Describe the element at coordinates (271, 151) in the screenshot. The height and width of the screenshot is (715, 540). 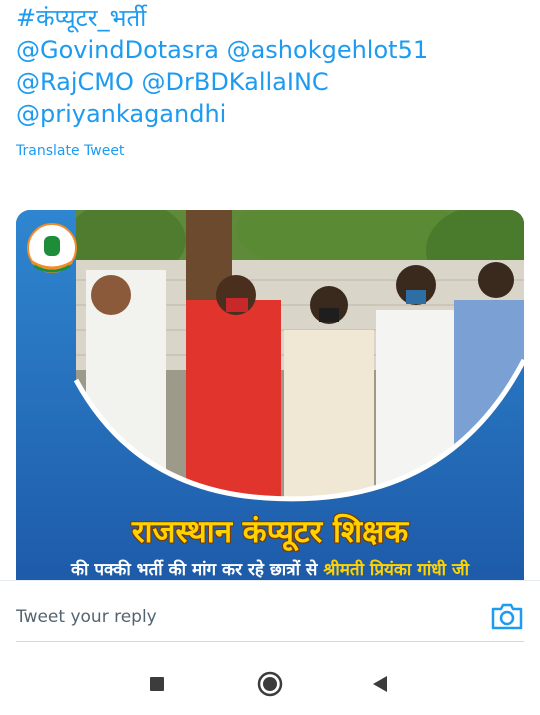
I see `translate-tweet-link: Translate Tweet` at that location.